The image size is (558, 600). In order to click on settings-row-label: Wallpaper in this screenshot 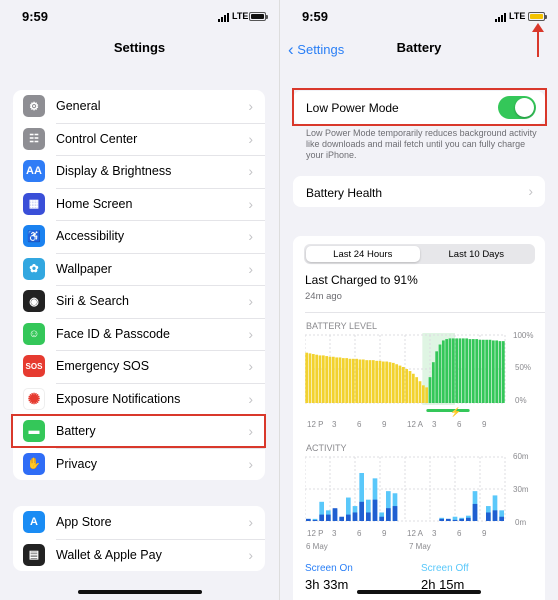, I will do `click(84, 268)`.